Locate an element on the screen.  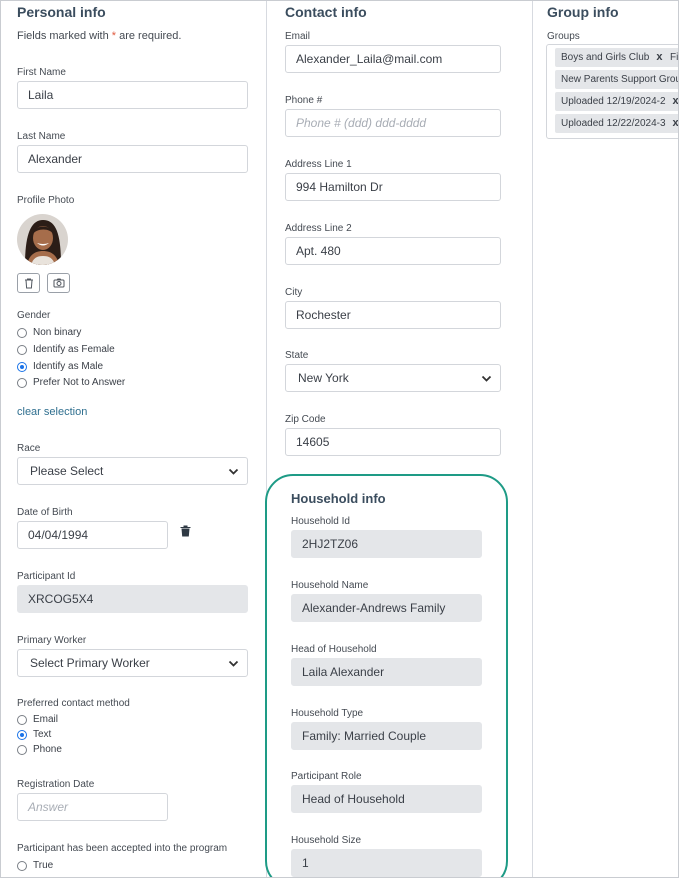
group-tag: New Parents Support Group is located at coordinates (616, 79).